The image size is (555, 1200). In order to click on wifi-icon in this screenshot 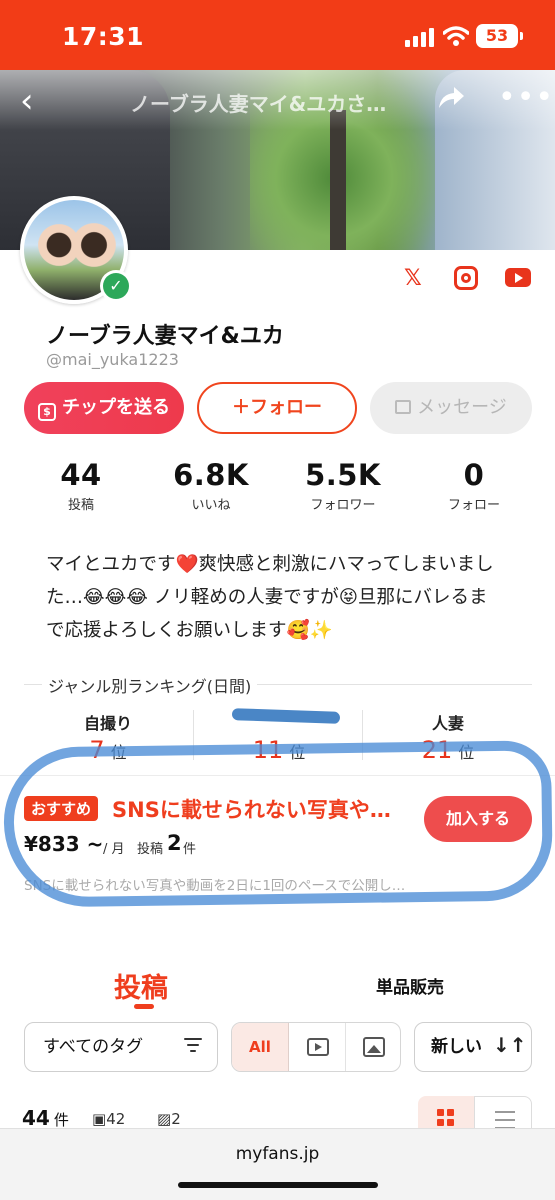, I will do `click(456, 36)`.